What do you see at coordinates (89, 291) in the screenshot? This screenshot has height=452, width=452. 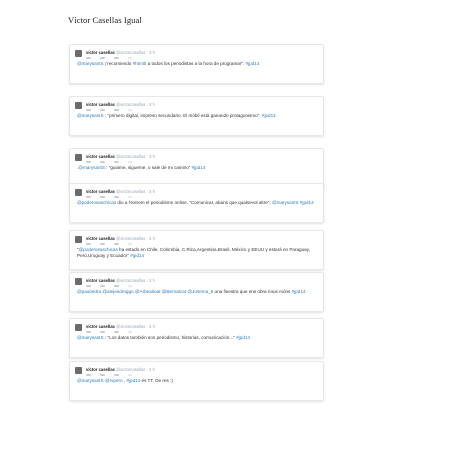 I see `tweet-link: @paubedra` at bounding box center [89, 291].